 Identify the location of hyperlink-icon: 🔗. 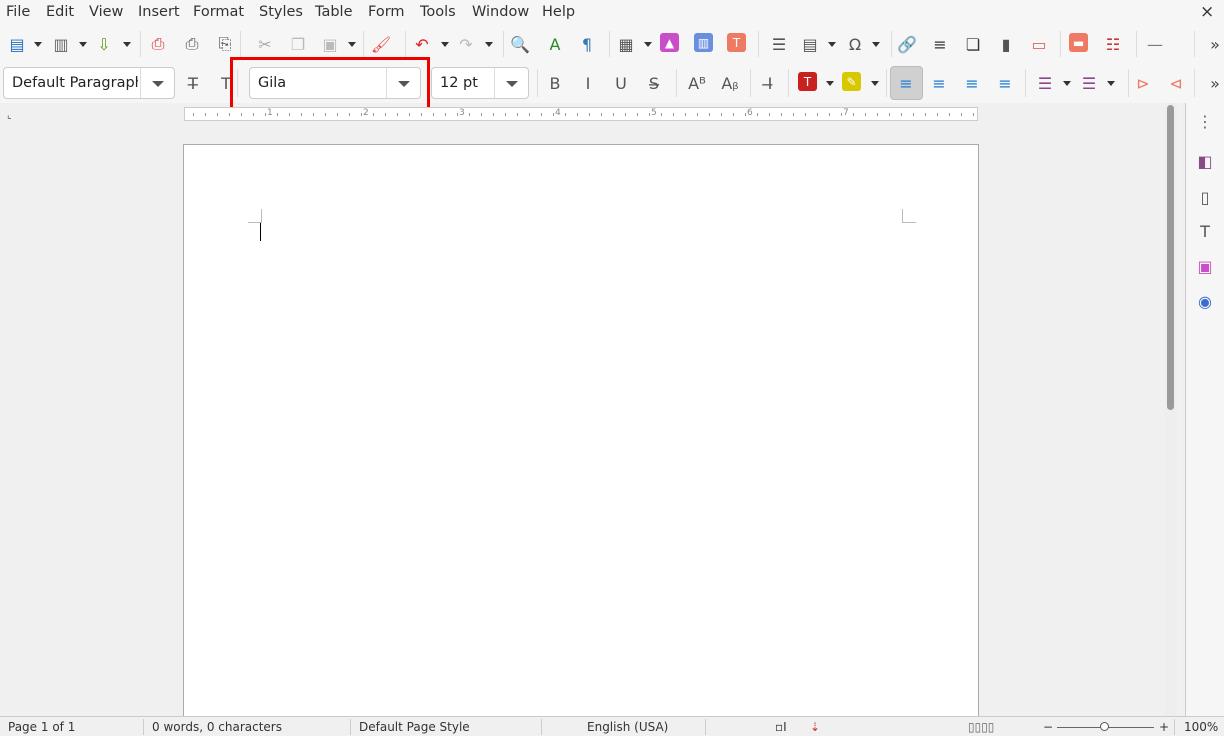
(907, 44).